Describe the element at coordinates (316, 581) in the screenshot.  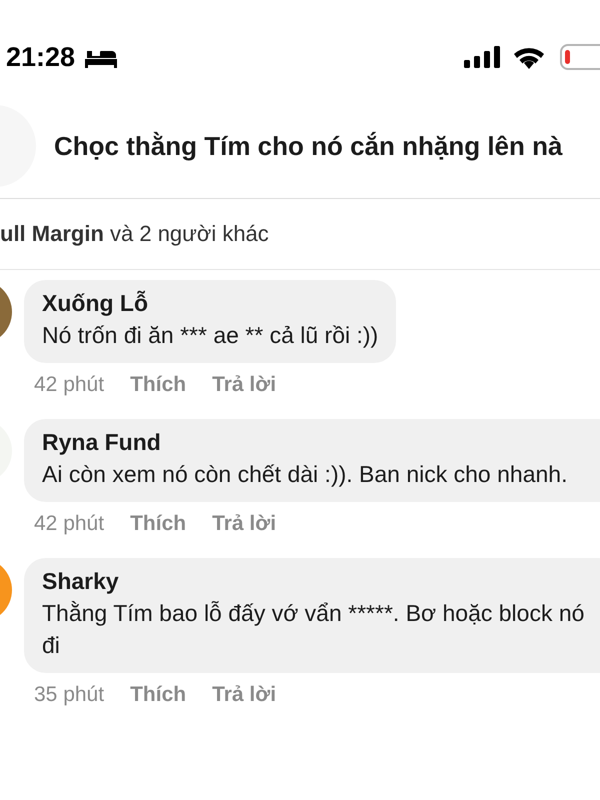
I see `comment-author: Sharky` at that location.